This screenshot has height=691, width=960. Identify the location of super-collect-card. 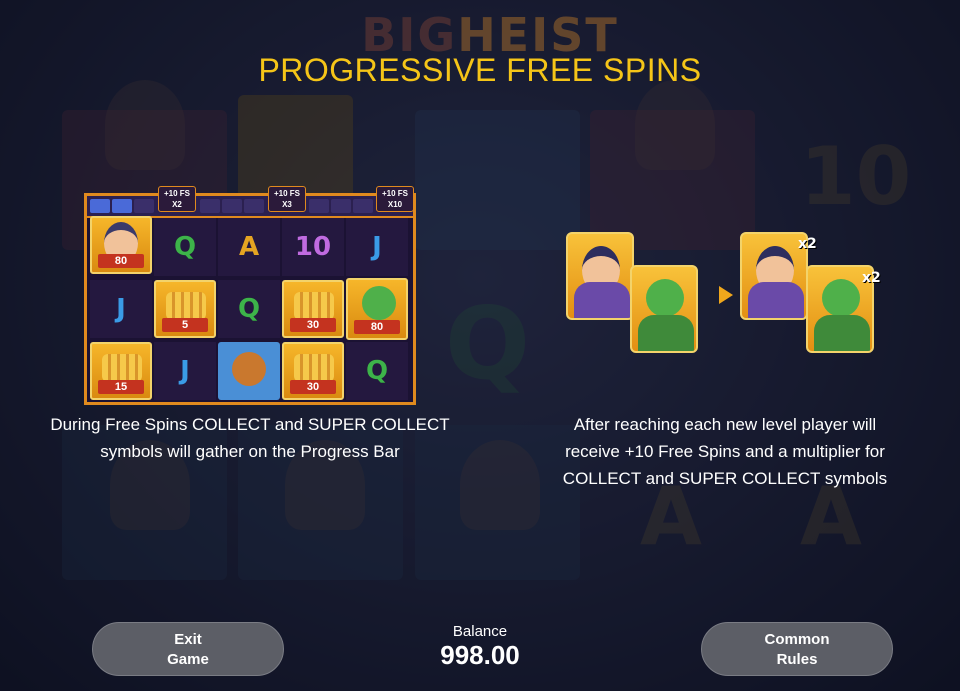
(664, 309).